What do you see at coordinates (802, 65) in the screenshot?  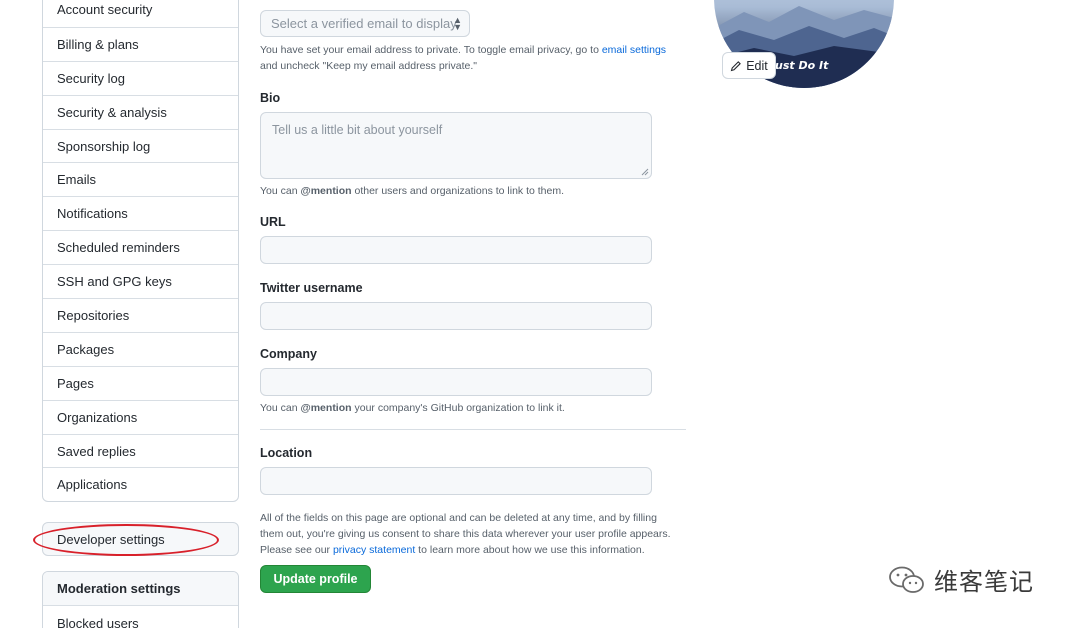 I see `avatar-overlay-text: ust Do It` at bounding box center [802, 65].